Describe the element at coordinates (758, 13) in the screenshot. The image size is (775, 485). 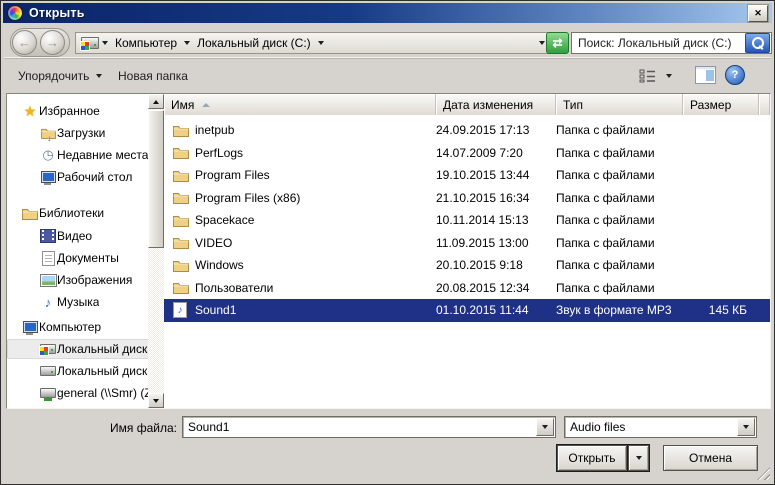
I see `close-button: ✕` at that location.